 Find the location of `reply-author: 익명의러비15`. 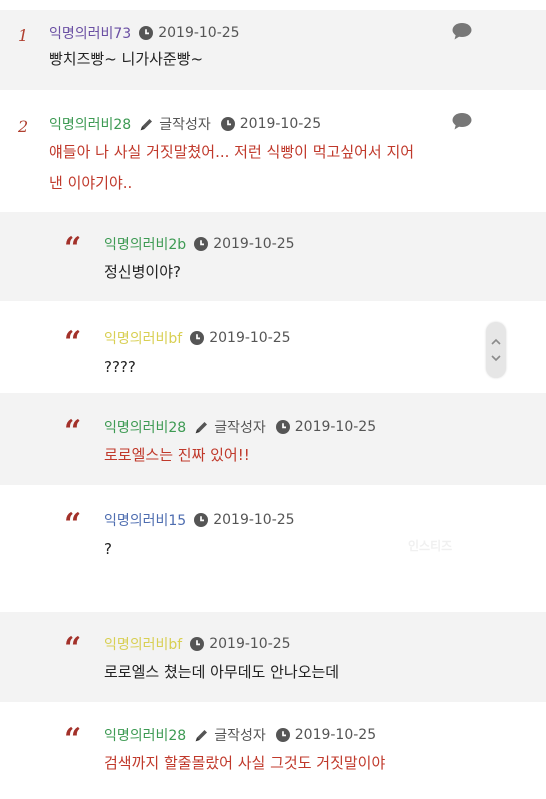

reply-author: 익명의러비15 is located at coordinates (145, 520).